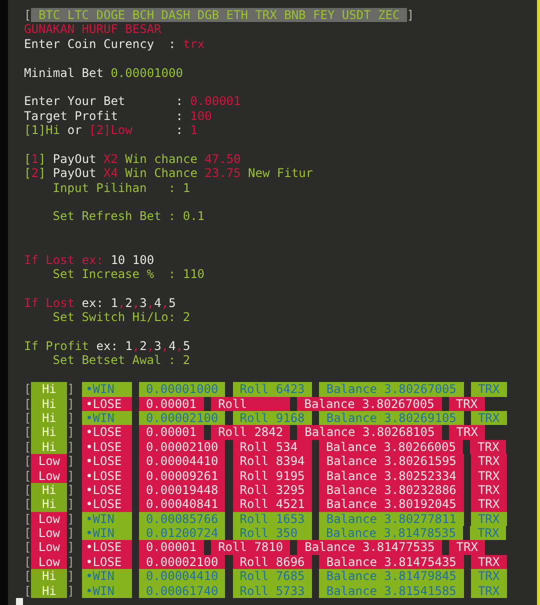 This screenshot has height=605, width=540. What do you see at coordinates (272, 504) in the screenshot?
I see `roll-value: Roll 4521` at bounding box center [272, 504].